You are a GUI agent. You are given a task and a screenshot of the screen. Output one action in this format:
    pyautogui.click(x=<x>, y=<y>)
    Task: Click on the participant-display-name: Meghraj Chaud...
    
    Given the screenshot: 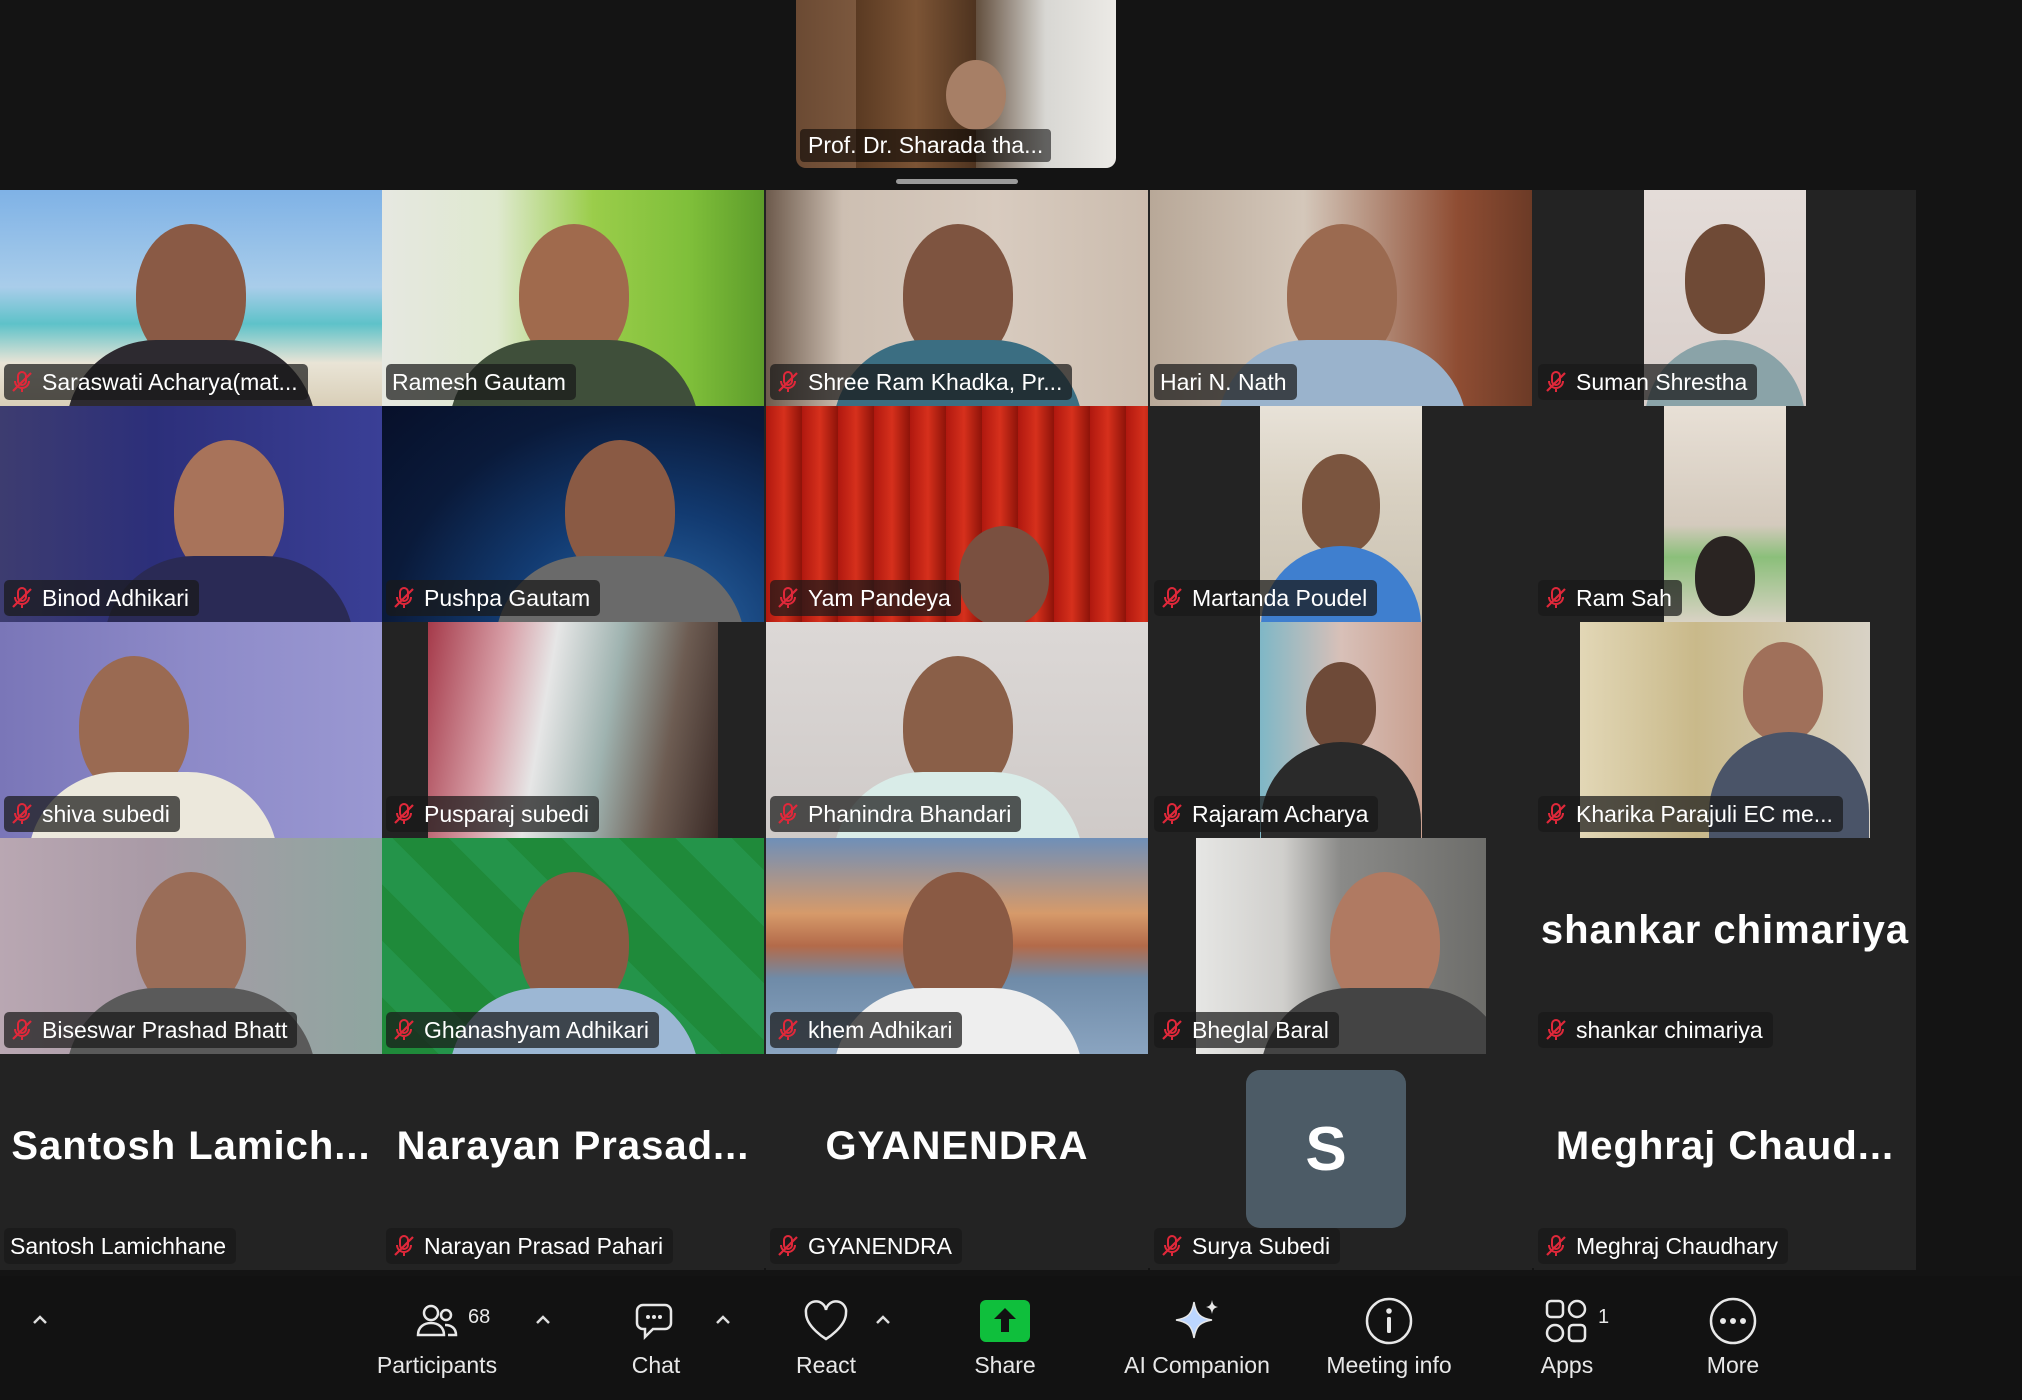 What is the action you would take?
    pyautogui.click(x=1725, y=1146)
    